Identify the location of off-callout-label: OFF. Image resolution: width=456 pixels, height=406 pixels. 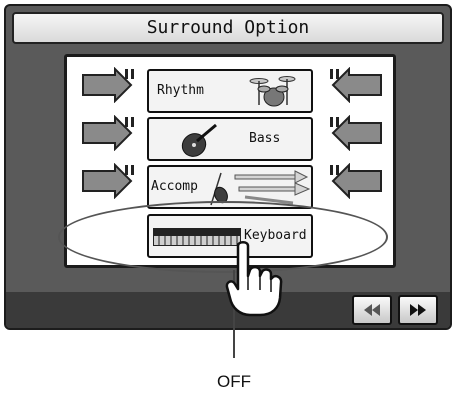
(234, 381).